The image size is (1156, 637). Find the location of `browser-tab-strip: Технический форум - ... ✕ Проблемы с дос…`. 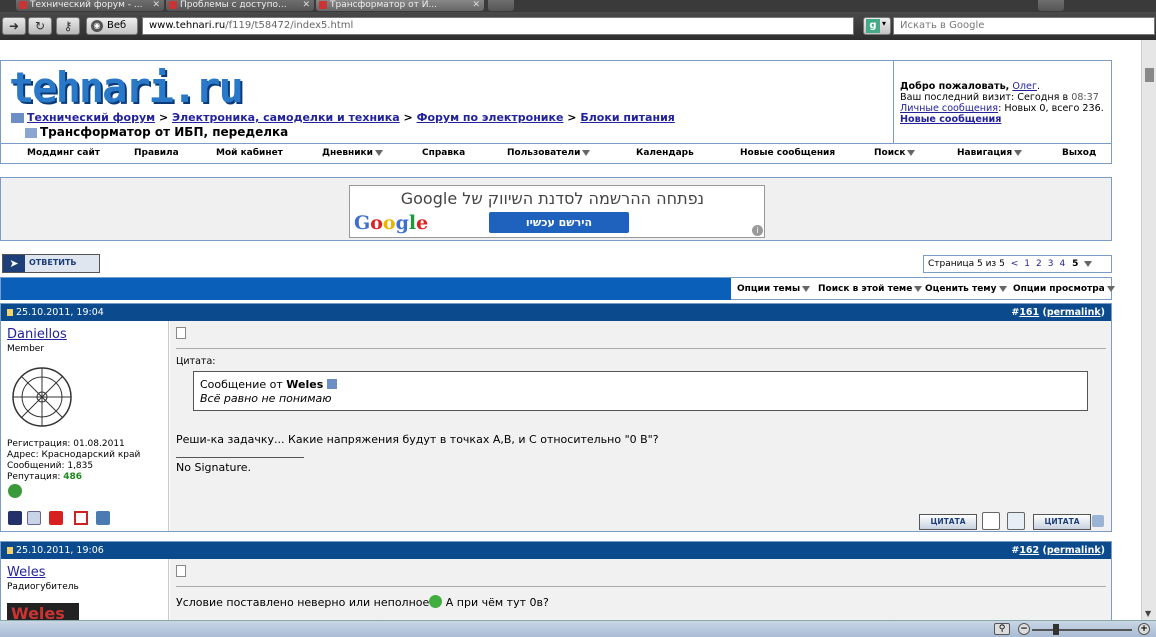

browser-tab-strip: Технический форум - ... ✕ Проблемы с дос… is located at coordinates (578, 6).